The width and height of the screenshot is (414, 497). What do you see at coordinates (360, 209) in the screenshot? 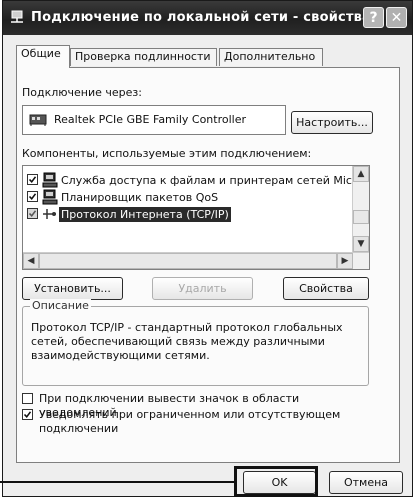
I see `vertical-scrollbar: ▲ ▼` at bounding box center [360, 209].